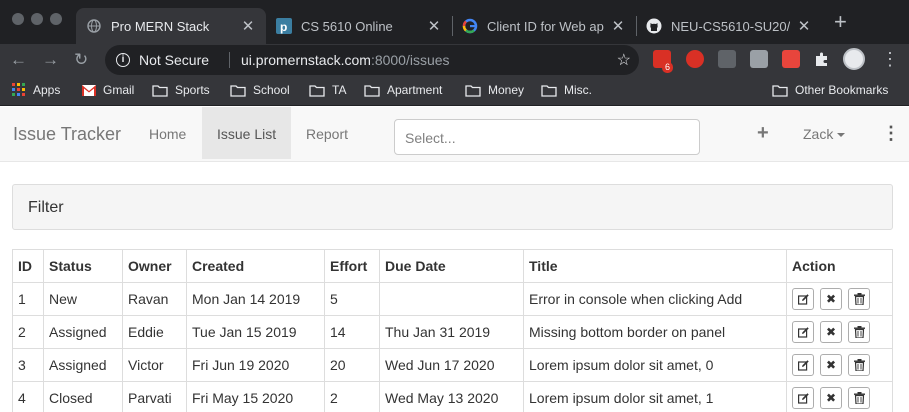  What do you see at coordinates (655, 332) in the screenshot?
I see `cell-title: Missing bottom border on panel` at bounding box center [655, 332].